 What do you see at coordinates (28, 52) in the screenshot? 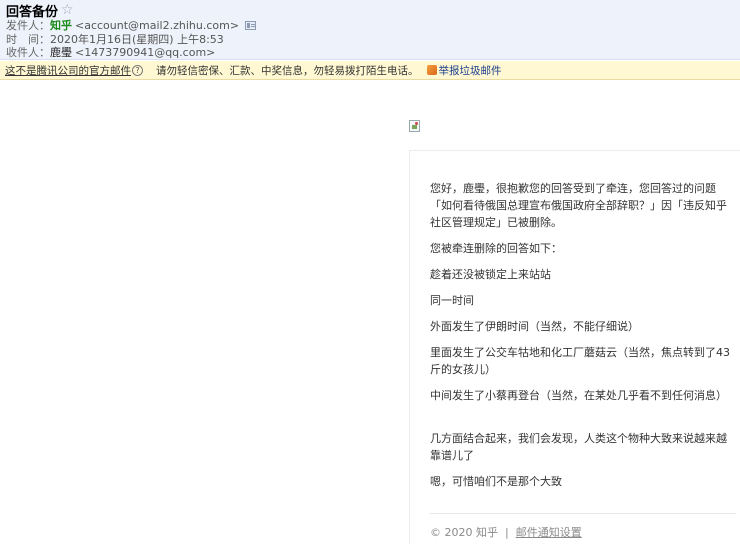
I see `to-label: 收件人：` at bounding box center [28, 52].